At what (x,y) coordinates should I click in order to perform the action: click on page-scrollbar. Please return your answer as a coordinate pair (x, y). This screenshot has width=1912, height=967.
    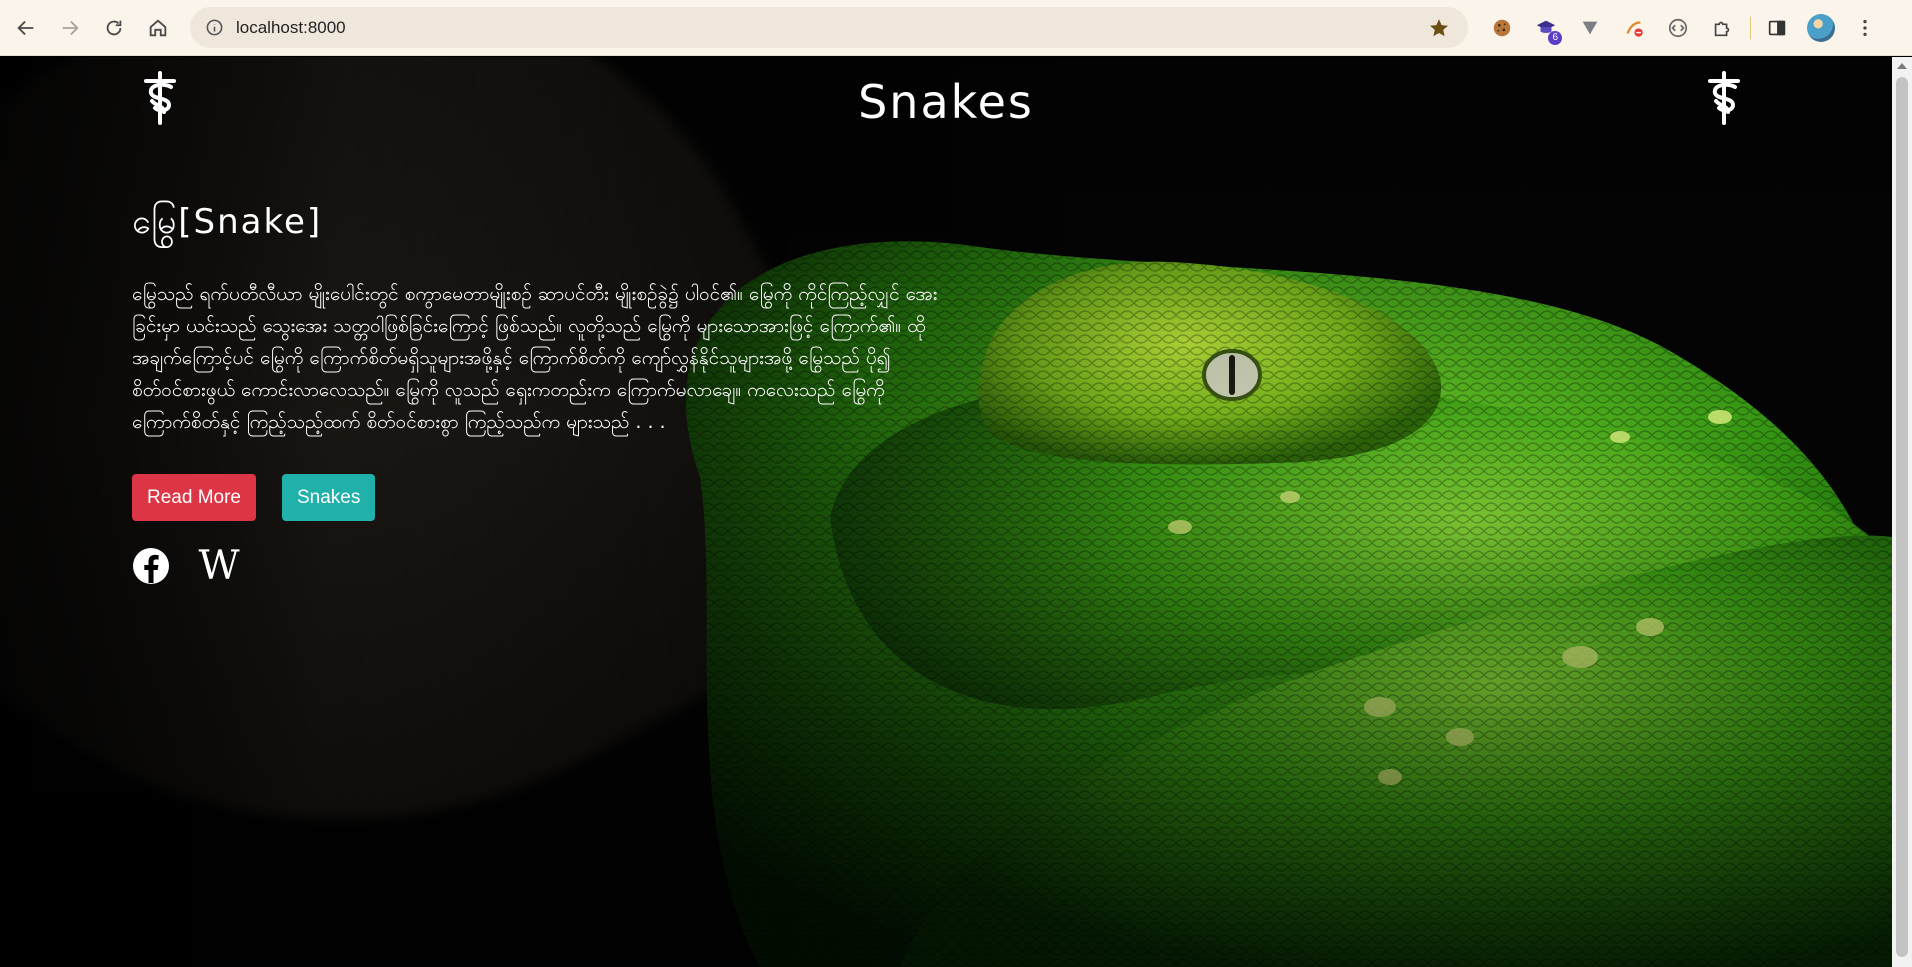
    Looking at the image, I should click on (1902, 512).